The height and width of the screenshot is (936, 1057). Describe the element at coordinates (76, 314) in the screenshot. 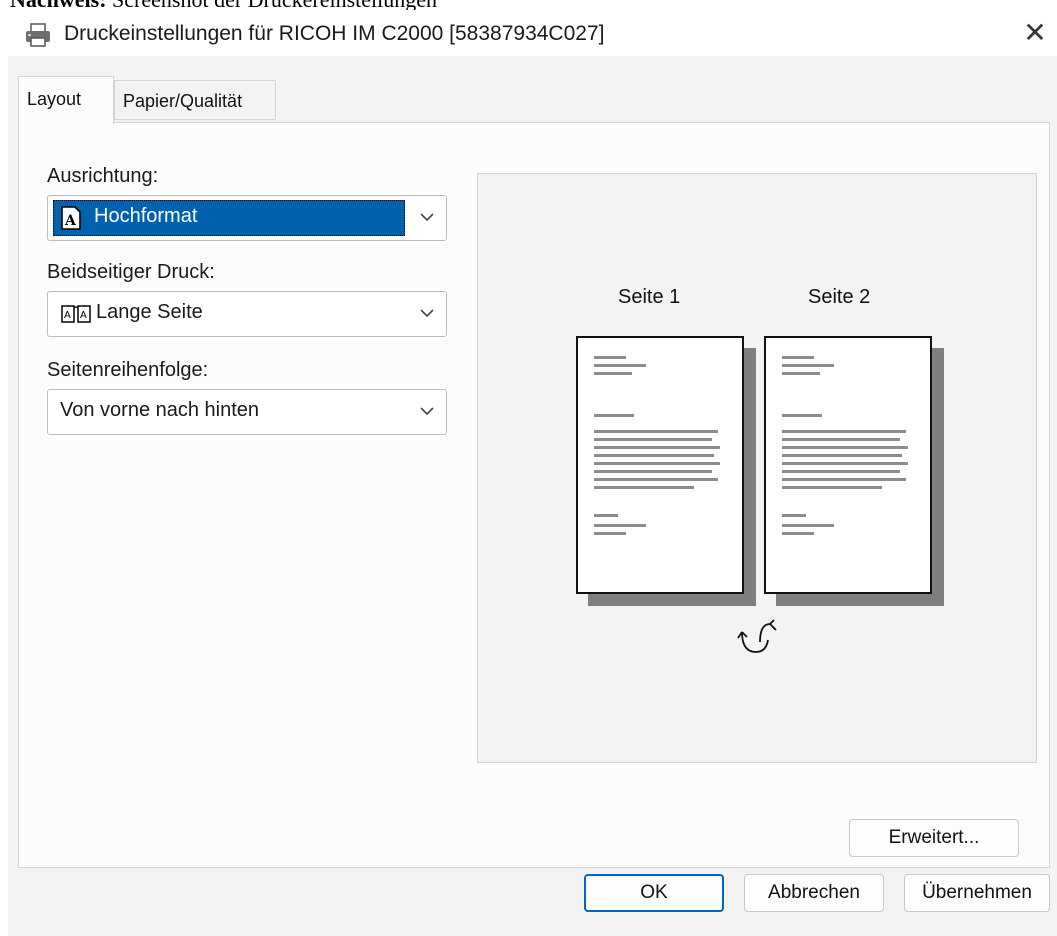

I see `long-edge-book-icon: A A` at that location.